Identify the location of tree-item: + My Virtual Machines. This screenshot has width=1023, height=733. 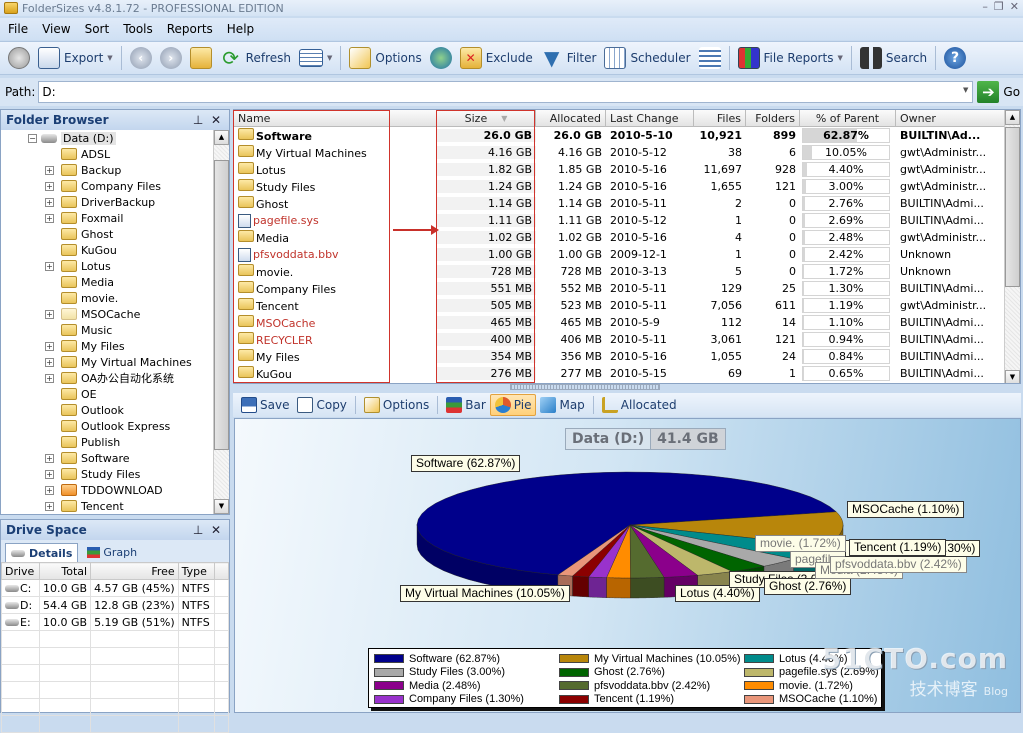
(107, 362).